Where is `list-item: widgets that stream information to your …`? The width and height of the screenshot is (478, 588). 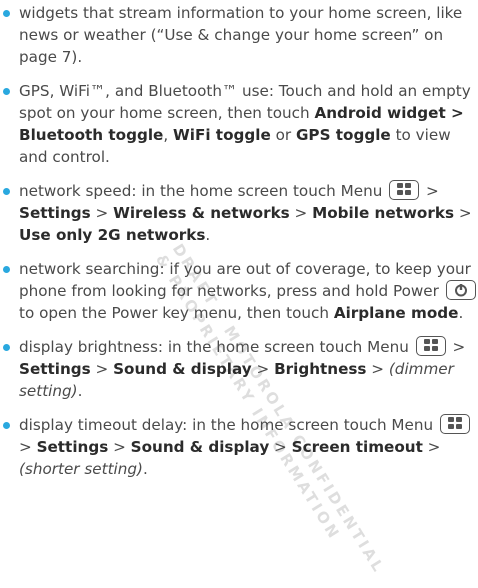
list-item: widgets that stream information to your … is located at coordinates (239, 35).